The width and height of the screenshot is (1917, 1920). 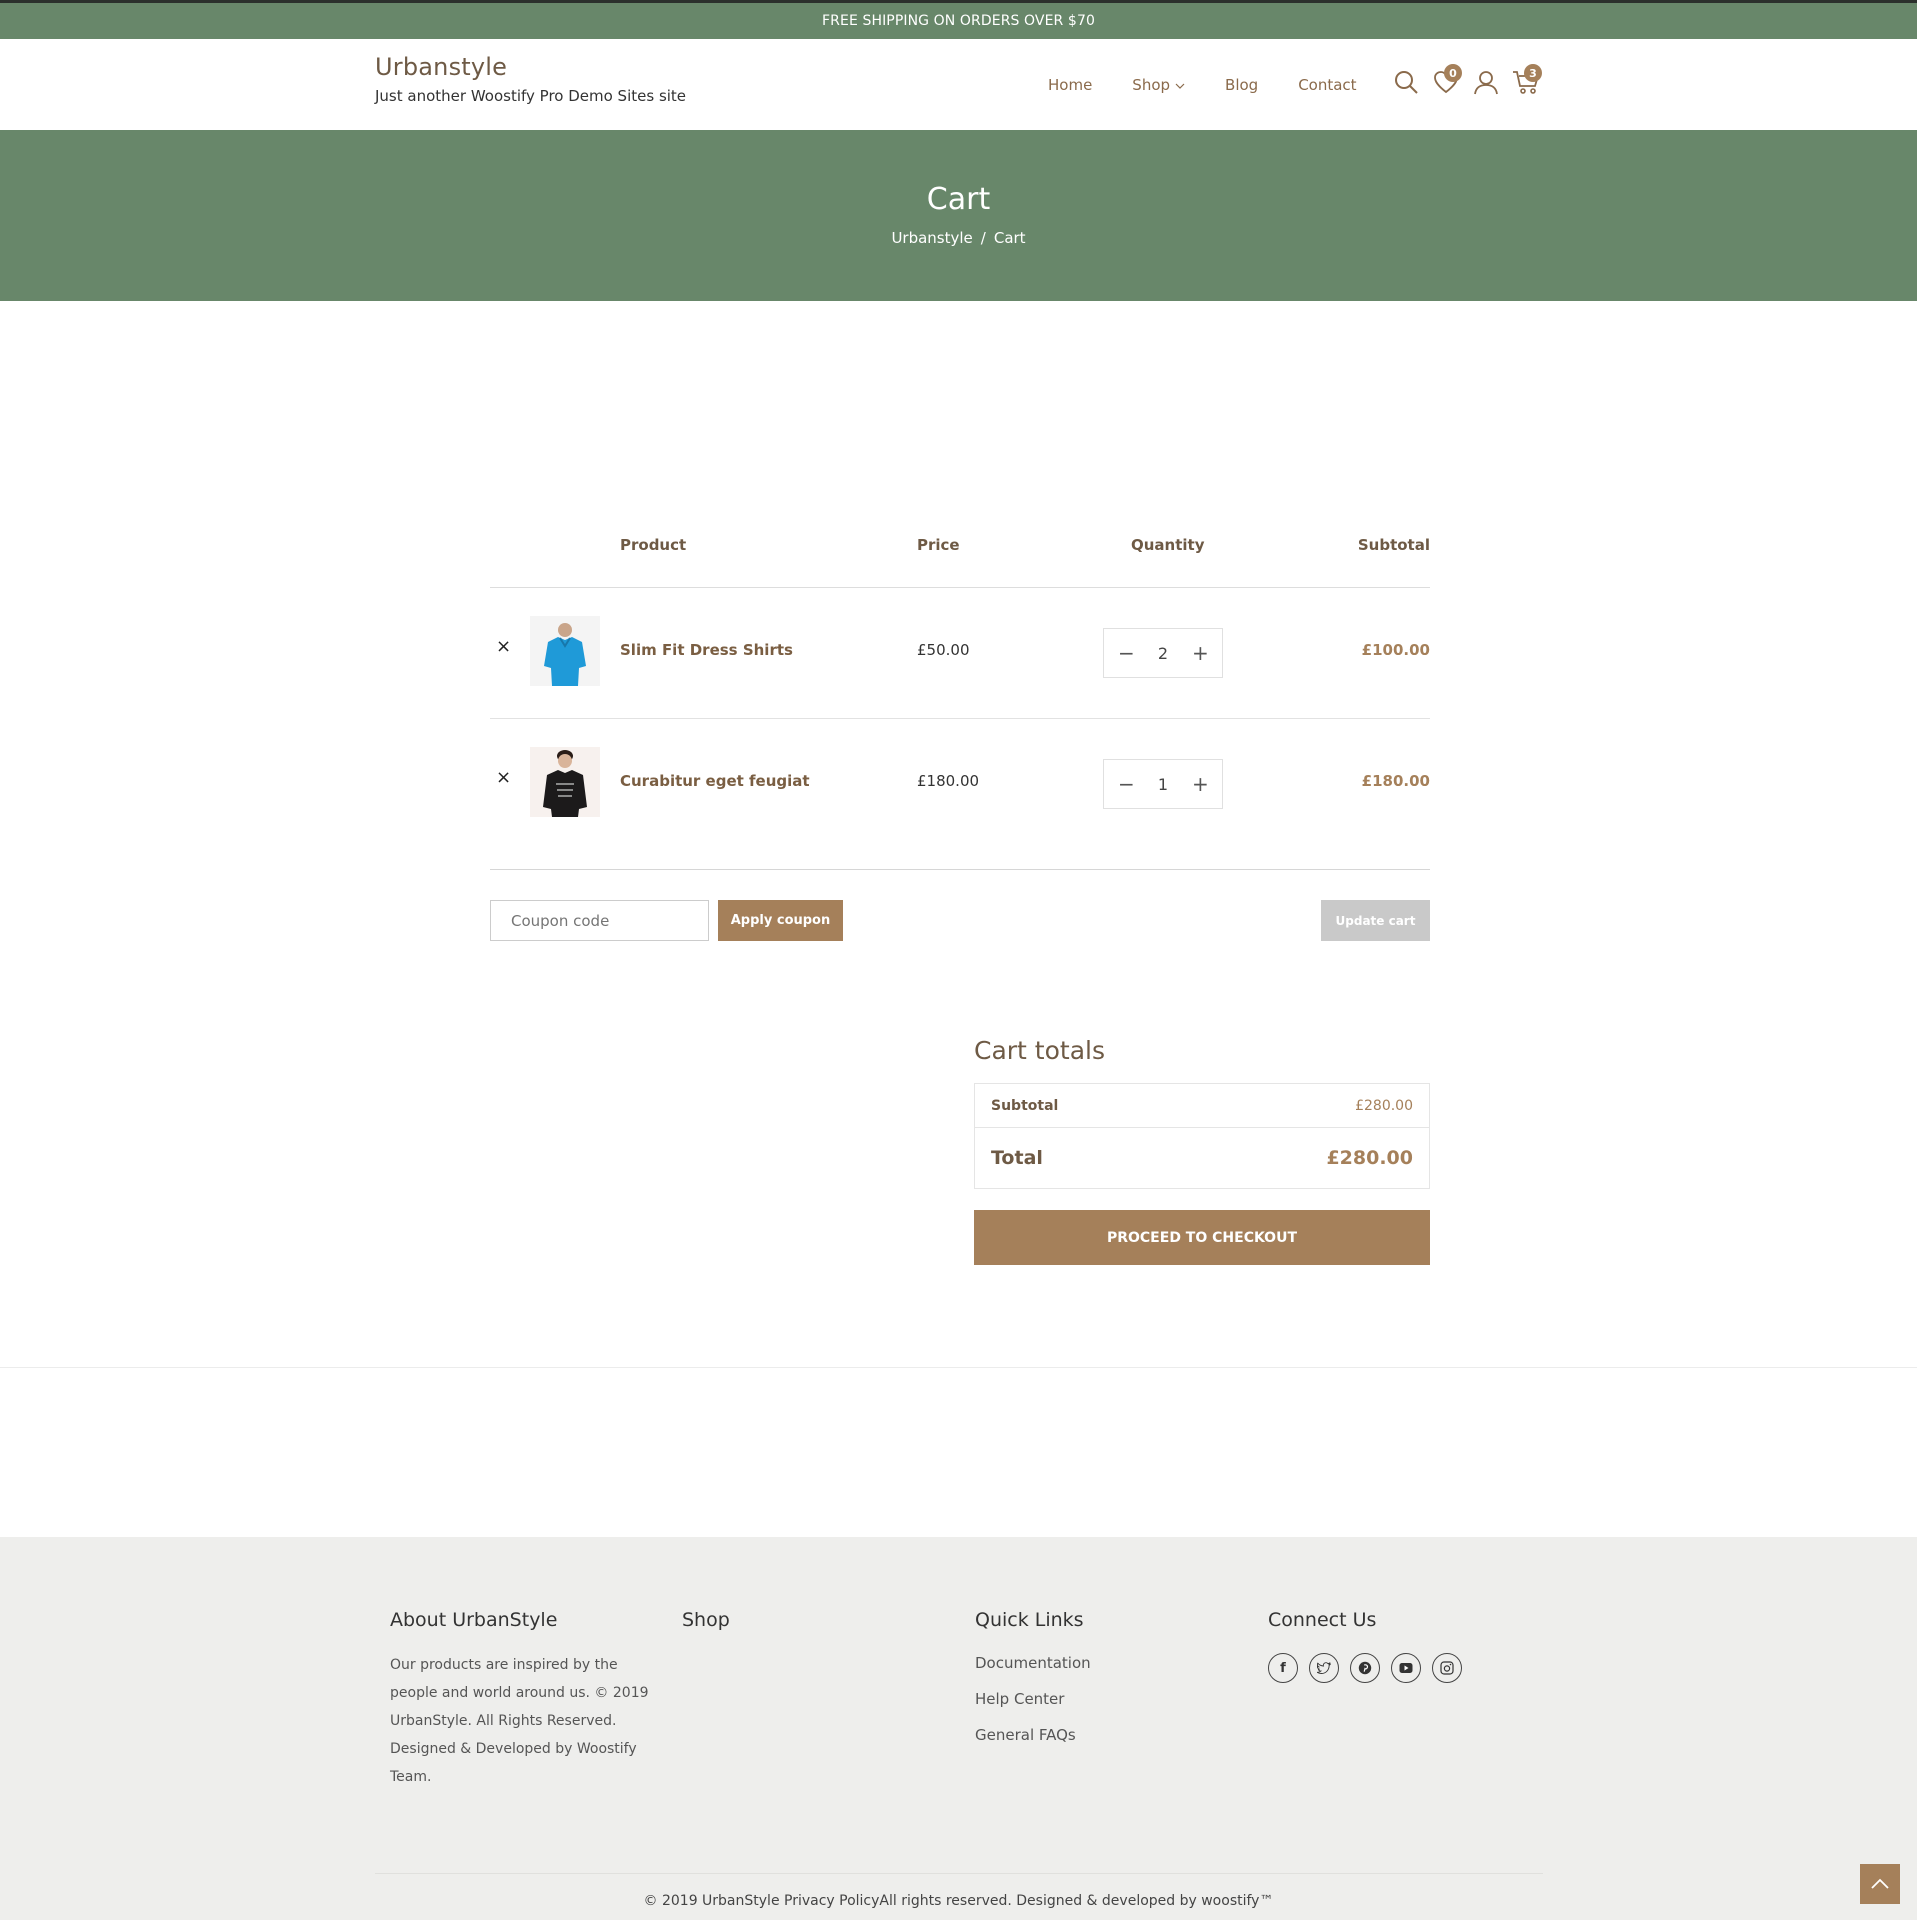 I want to click on item-subtotal: £100.00, so click(x=1395, y=650).